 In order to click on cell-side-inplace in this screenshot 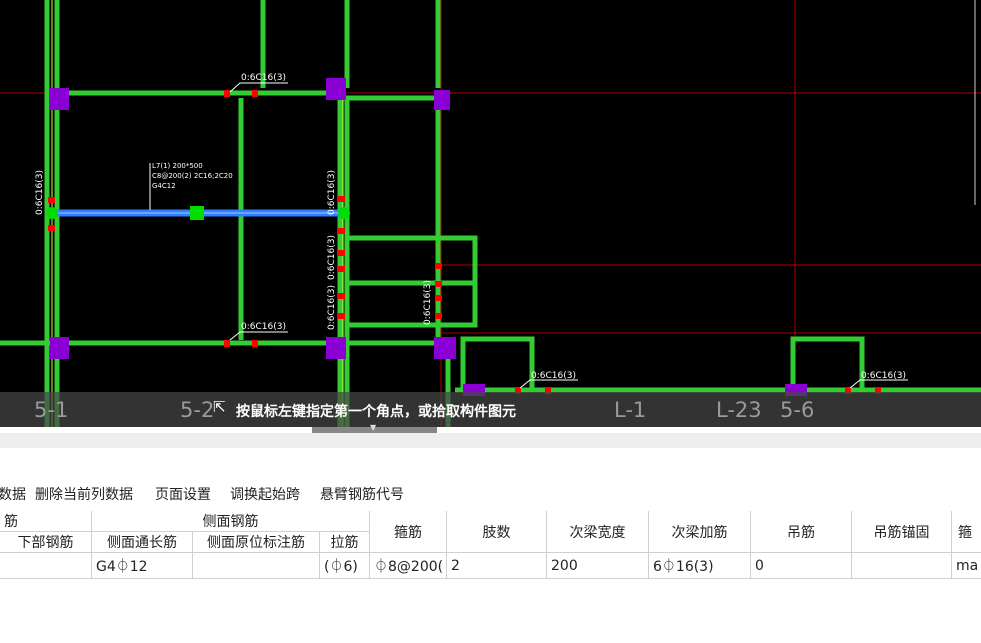, I will do `click(256, 566)`.